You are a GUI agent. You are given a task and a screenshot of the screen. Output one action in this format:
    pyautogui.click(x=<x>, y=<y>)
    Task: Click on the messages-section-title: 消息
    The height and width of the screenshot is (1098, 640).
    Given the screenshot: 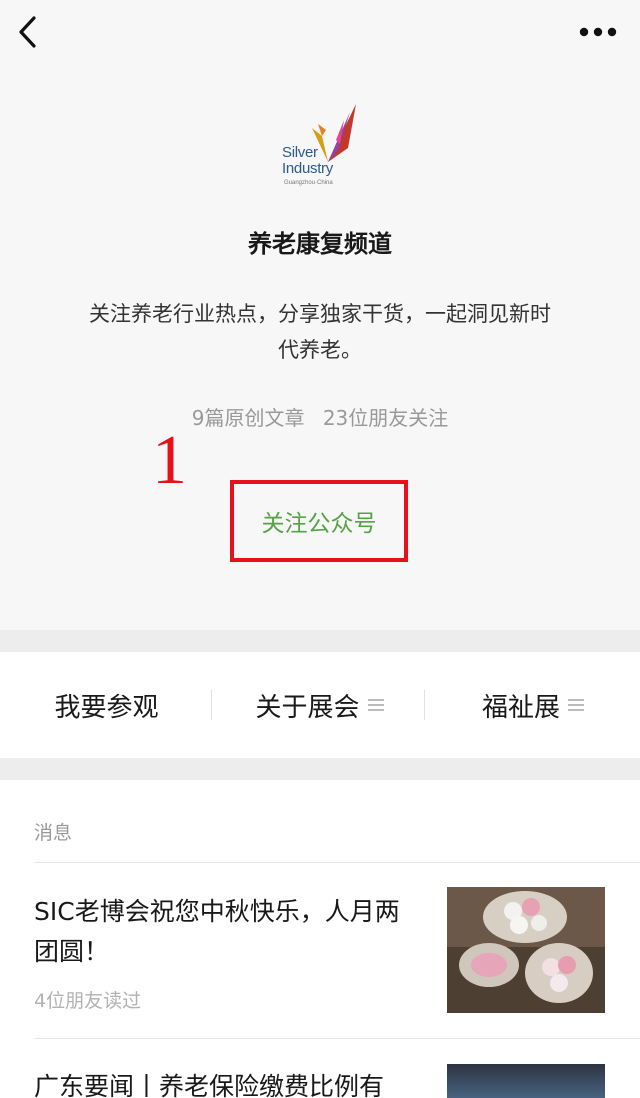 What is the action you would take?
    pyautogui.click(x=53, y=833)
    